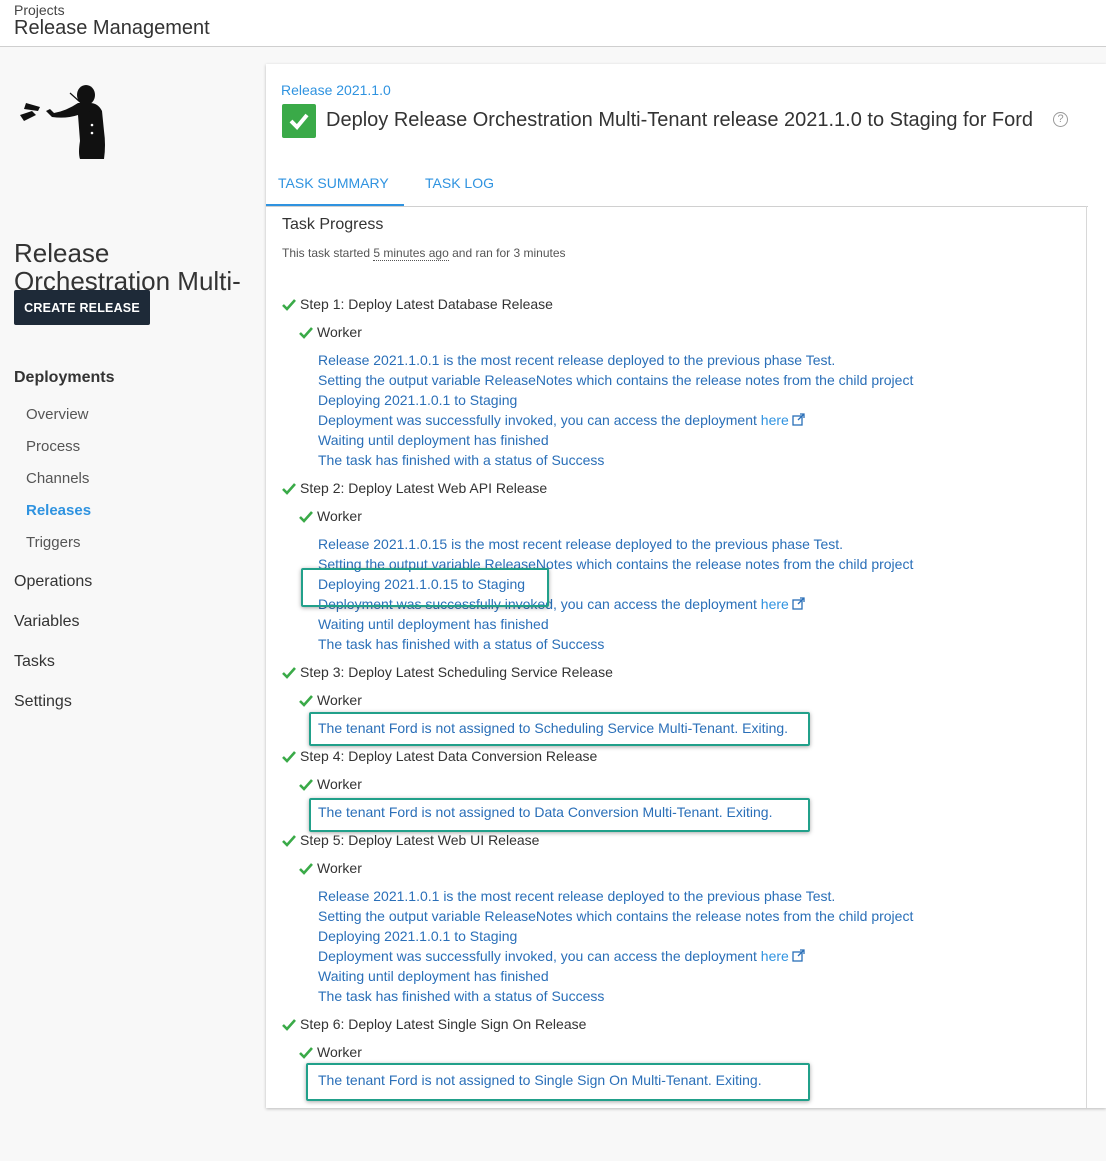 Image resolution: width=1106 pixels, height=1161 pixels. I want to click on space-title: Release Management, so click(112, 28).